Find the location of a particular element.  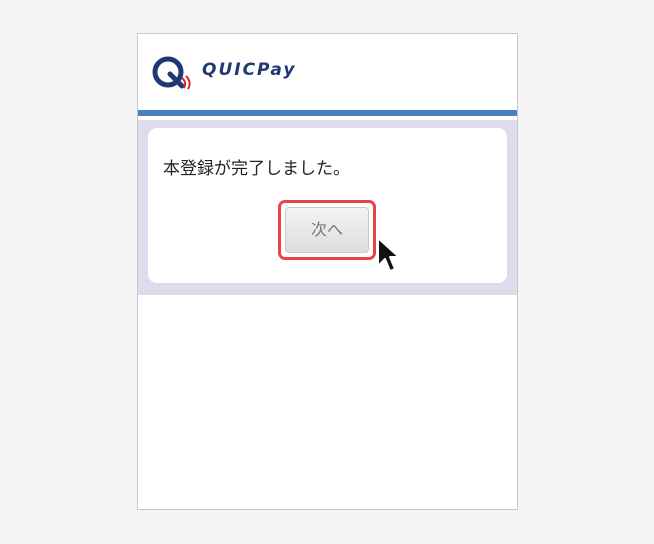

header: QUICPay is located at coordinates (327, 72).